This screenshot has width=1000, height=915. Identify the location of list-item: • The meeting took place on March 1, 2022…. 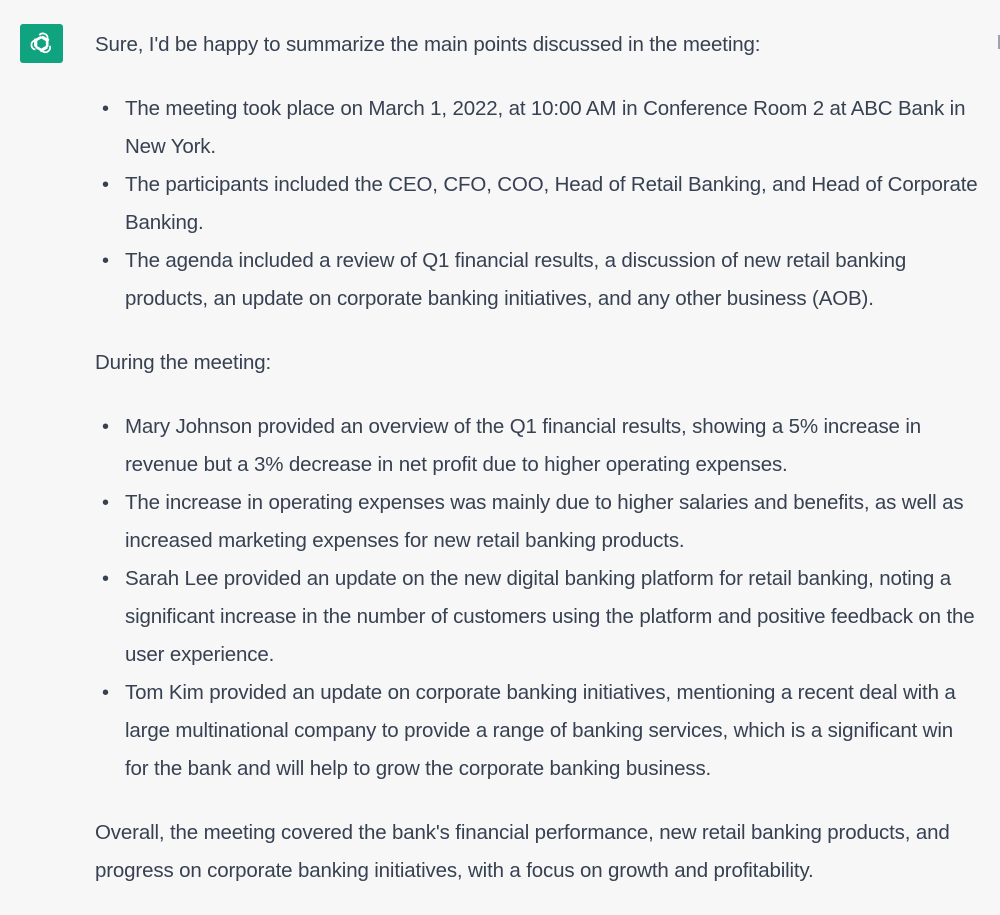
(541, 128).